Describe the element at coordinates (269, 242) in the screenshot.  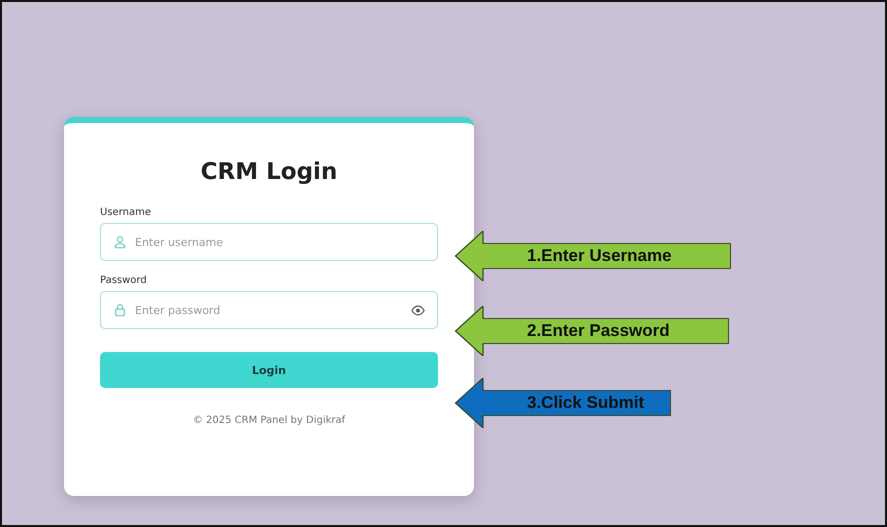
I see `input-field: Enter username` at that location.